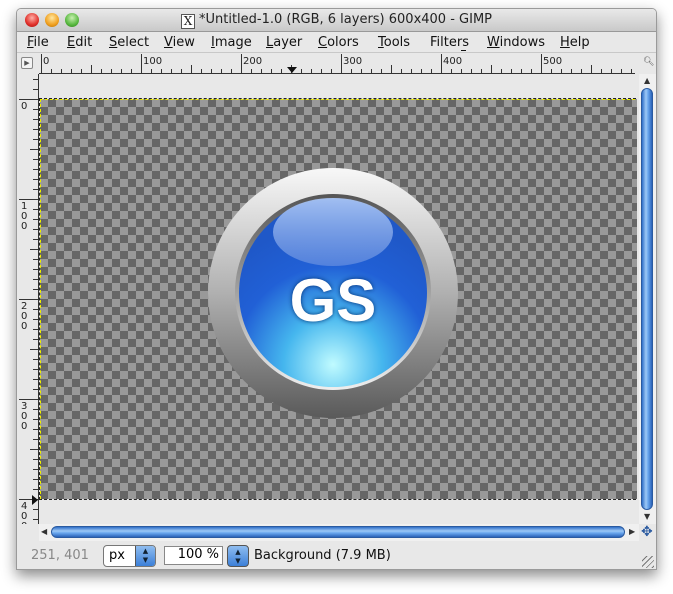  I want to click on vertical-scrollbar: ▲ ▼, so click(647, 299).